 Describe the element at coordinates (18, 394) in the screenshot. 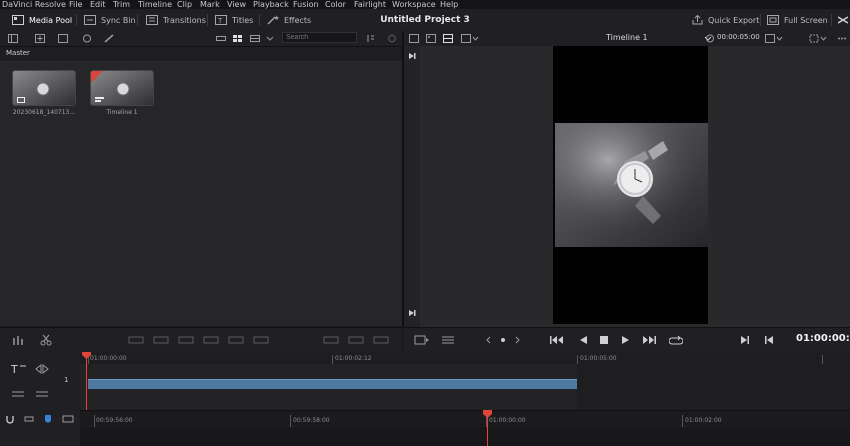

I see `track-options-left-icon` at that location.